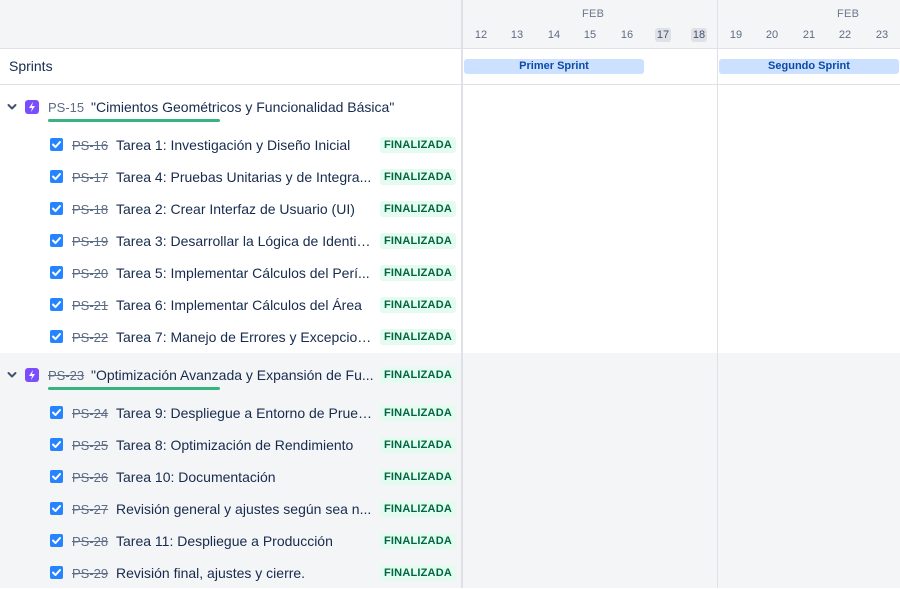 This screenshot has height=589, width=900. I want to click on issue-key: PS-28, so click(90, 541).